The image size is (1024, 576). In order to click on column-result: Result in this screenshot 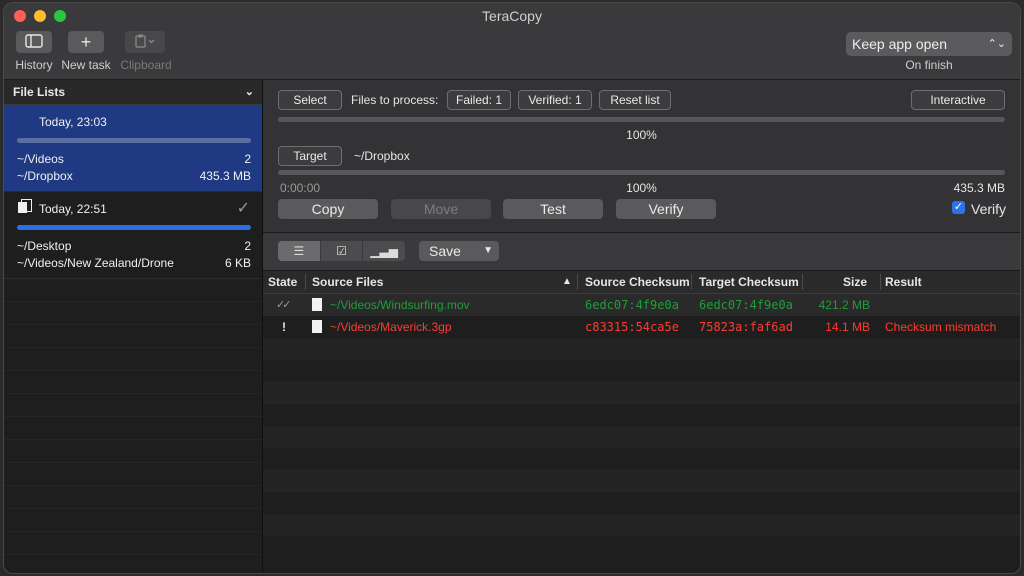, I will do `click(903, 282)`.